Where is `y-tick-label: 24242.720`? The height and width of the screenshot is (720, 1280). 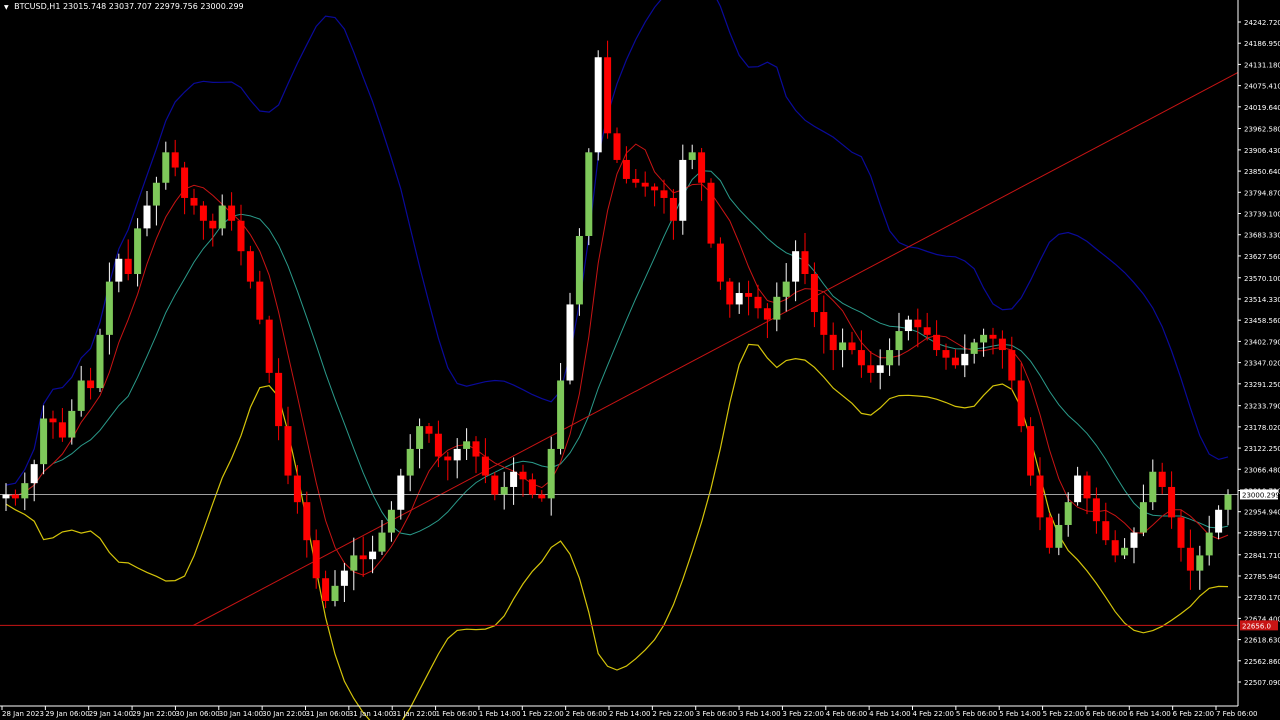 y-tick-label: 24242.720 is located at coordinates (1262, 23).